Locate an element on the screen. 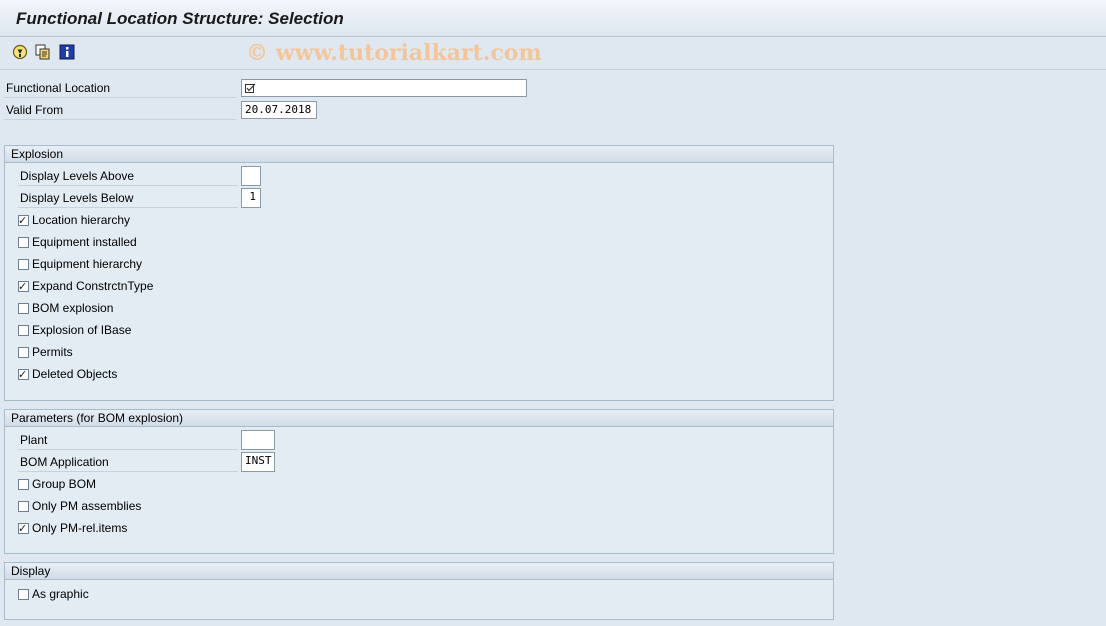 The image size is (1106, 626). permits-checkbox is located at coordinates (23, 352).